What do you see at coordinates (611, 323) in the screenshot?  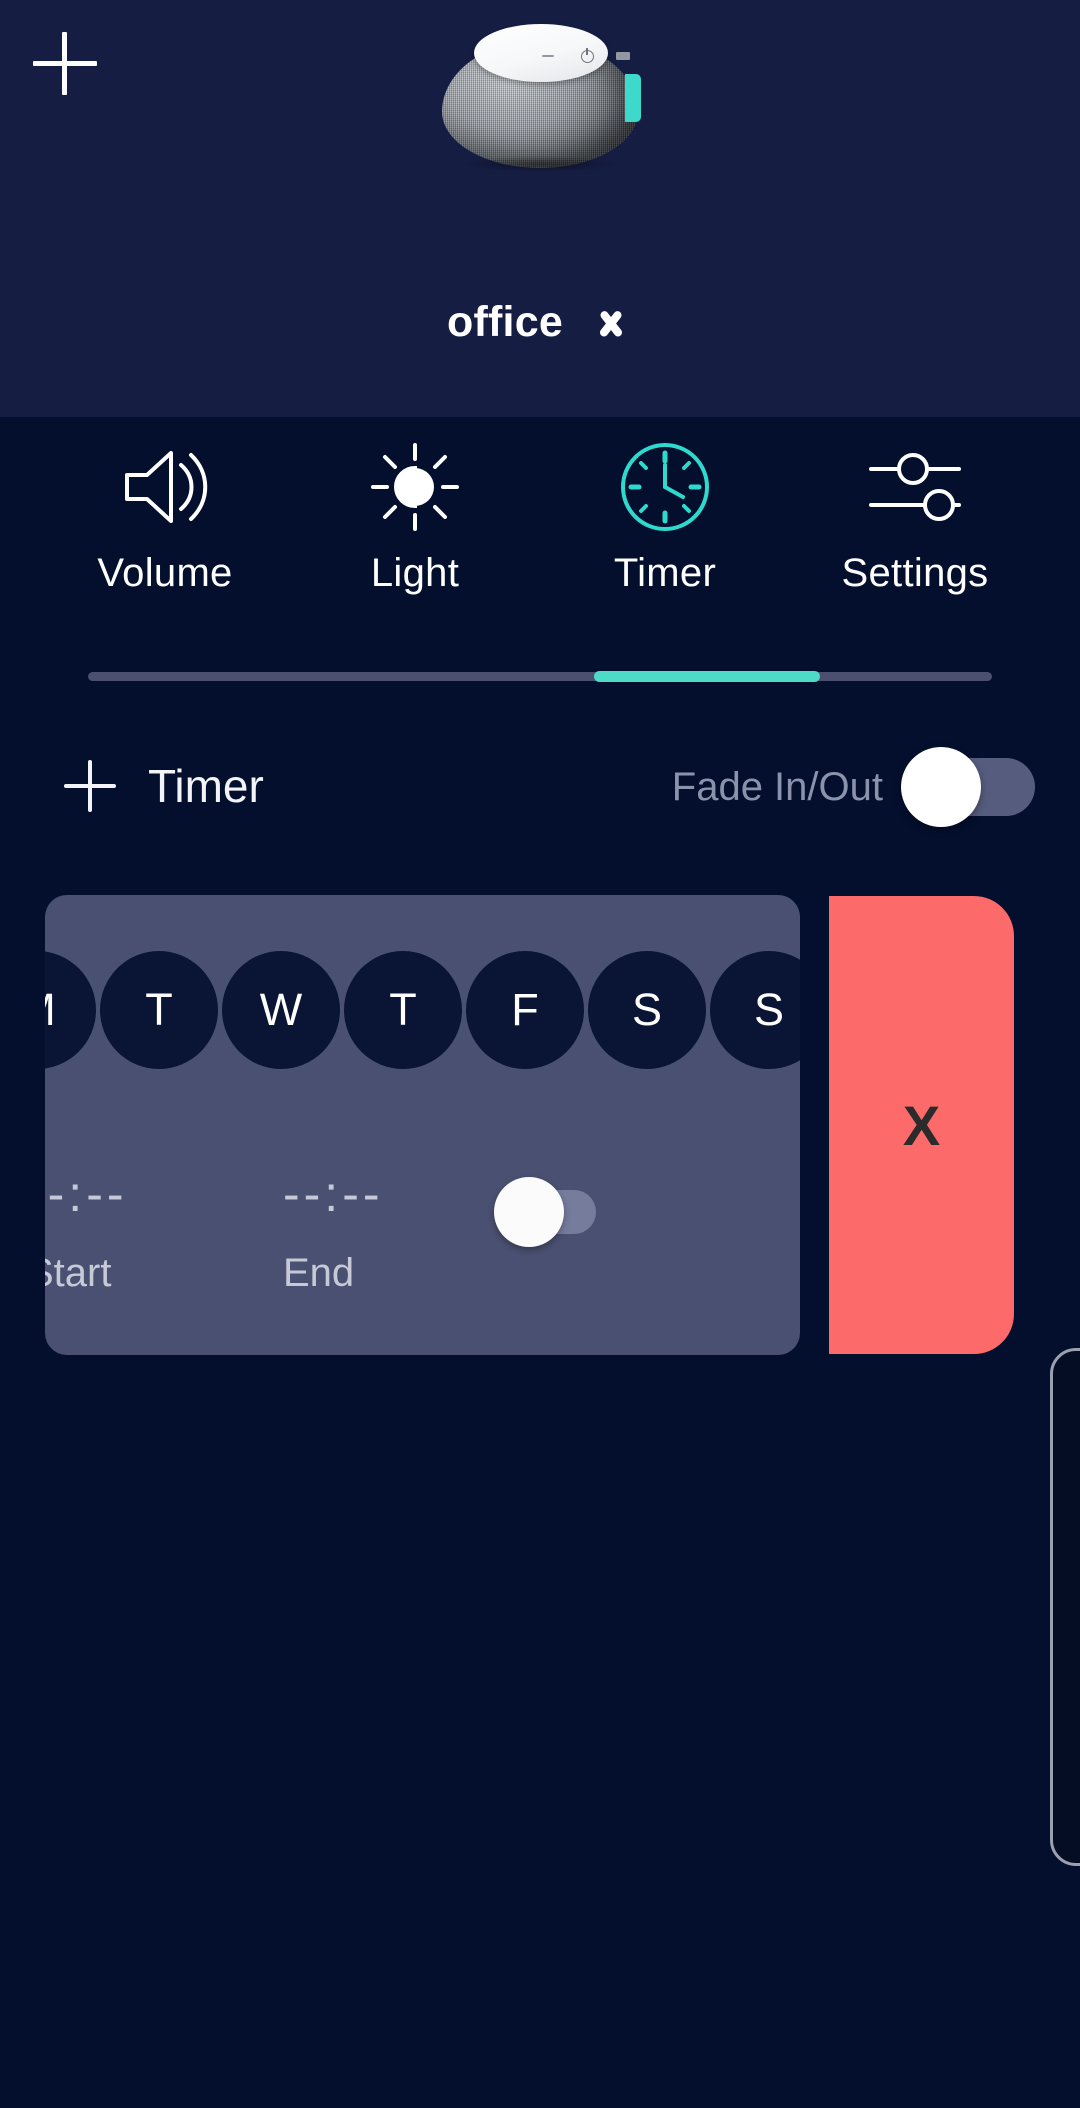 I see `chevron-down-icon` at bounding box center [611, 323].